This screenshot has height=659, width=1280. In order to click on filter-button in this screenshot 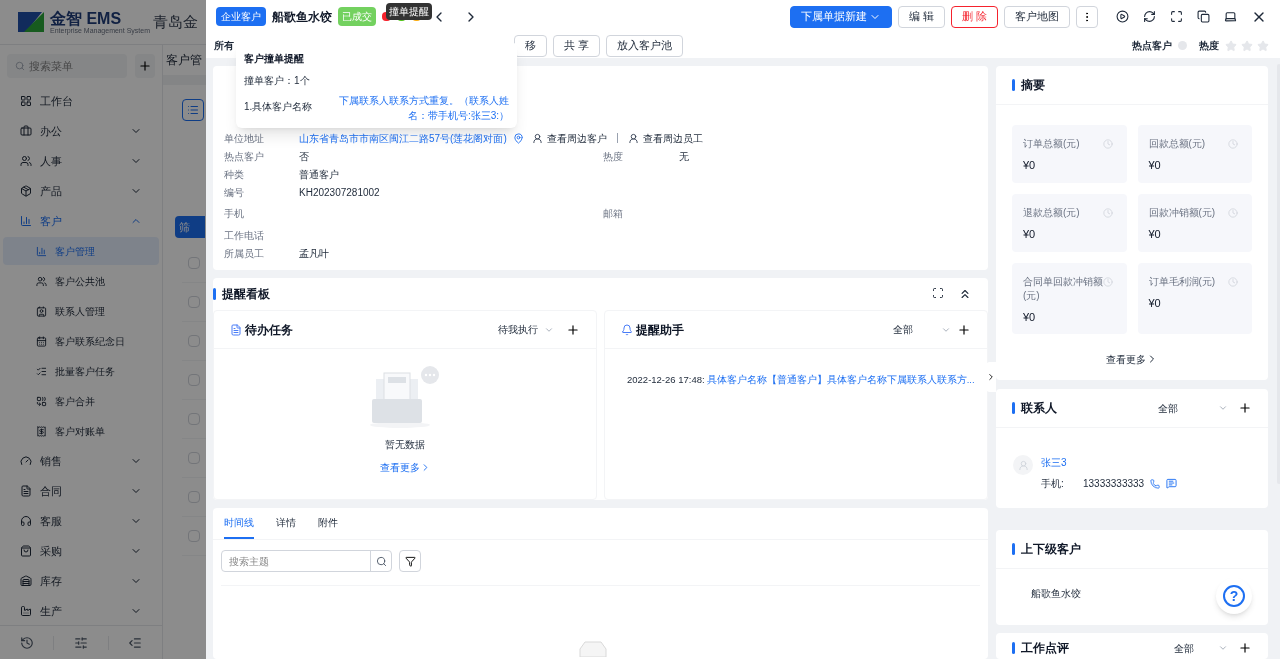, I will do `click(410, 561)`.